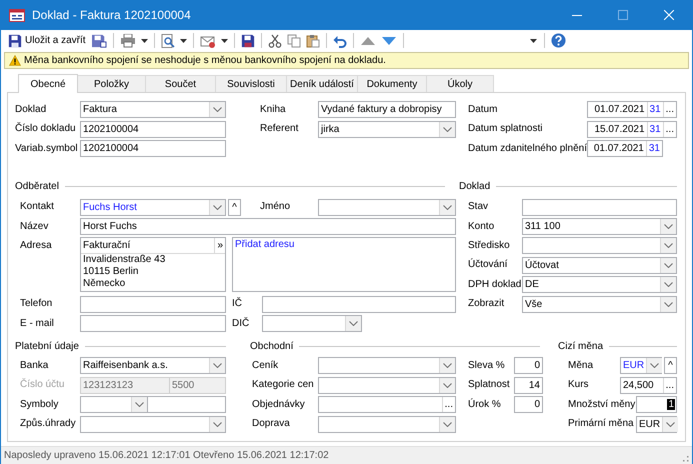  Describe the element at coordinates (31, 110) in the screenshot. I see `field-label: Doklad` at that location.